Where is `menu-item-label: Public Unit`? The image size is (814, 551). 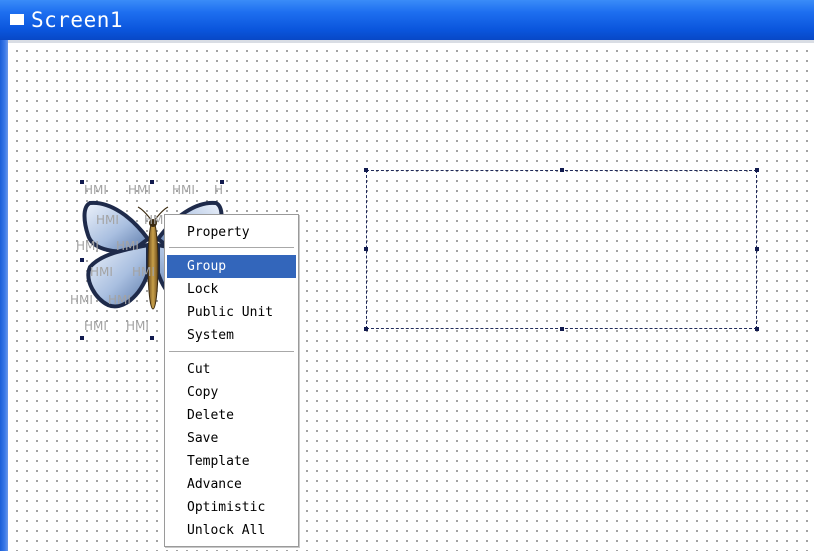 menu-item-label: Public Unit is located at coordinates (230, 312).